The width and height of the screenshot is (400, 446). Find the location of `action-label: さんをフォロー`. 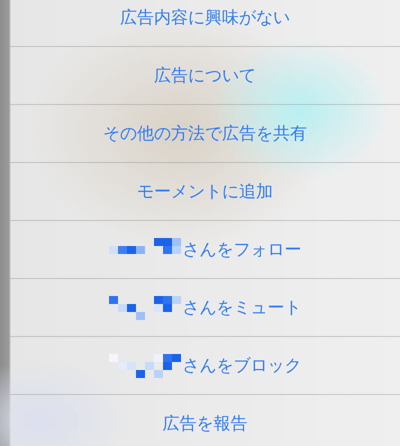

action-label: さんをフォロー is located at coordinates (242, 250).